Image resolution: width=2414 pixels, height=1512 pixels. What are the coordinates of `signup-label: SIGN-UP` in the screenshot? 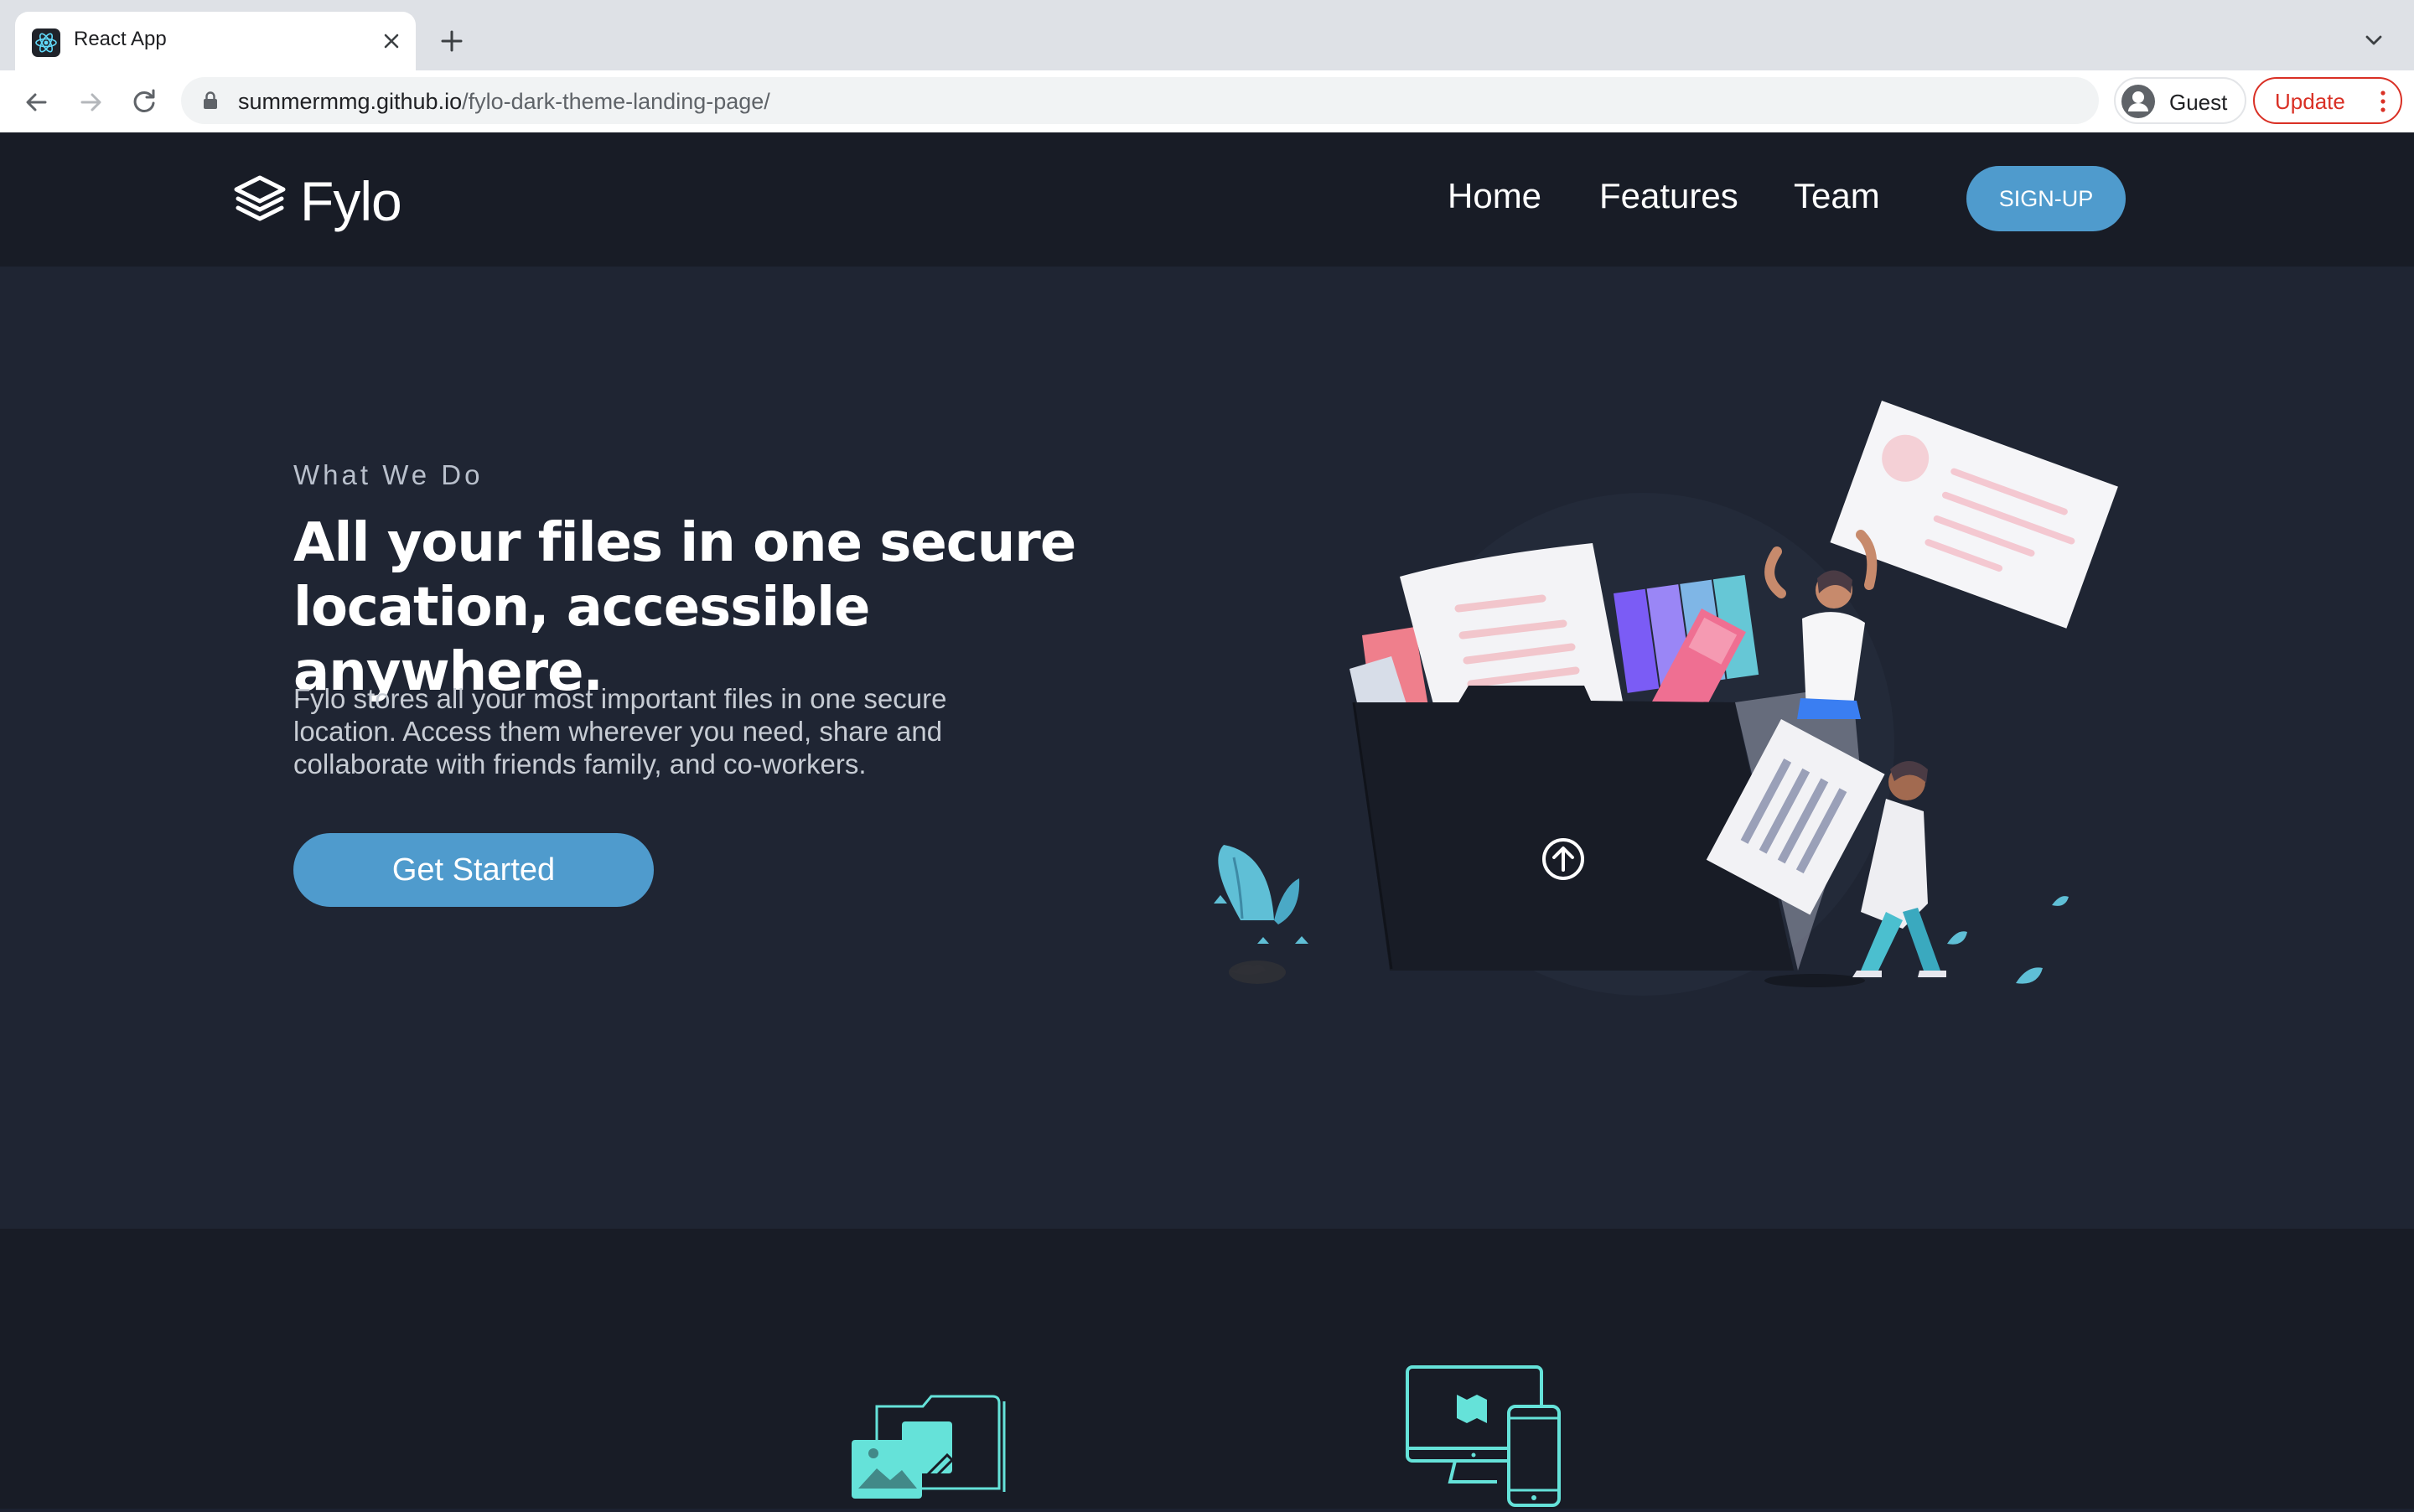 It's located at (2046, 198).